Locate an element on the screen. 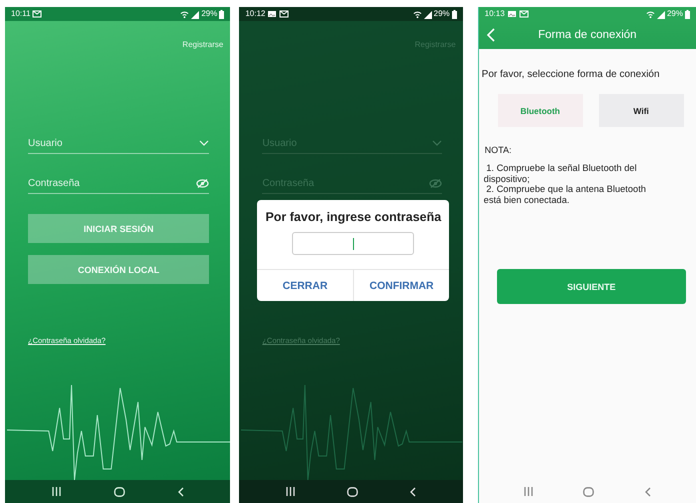 The width and height of the screenshot is (696, 503). username-field: Usuario is located at coordinates (119, 143).